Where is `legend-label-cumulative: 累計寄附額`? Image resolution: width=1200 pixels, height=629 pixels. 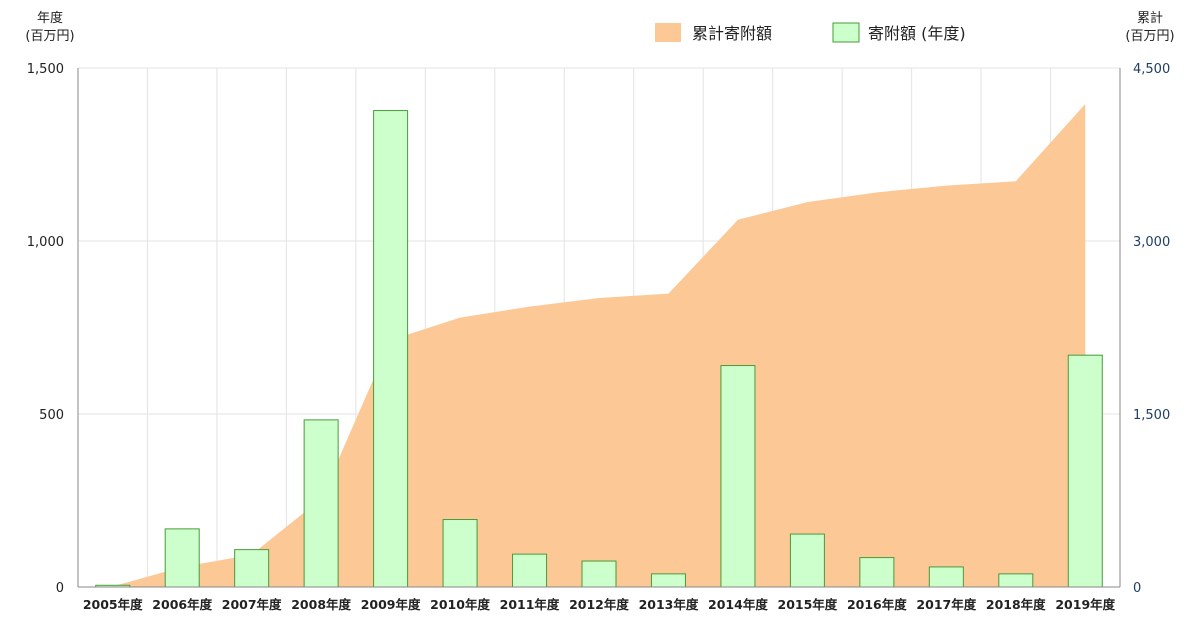 legend-label-cumulative: 累計寄附額 is located at coordinates (732, 33).